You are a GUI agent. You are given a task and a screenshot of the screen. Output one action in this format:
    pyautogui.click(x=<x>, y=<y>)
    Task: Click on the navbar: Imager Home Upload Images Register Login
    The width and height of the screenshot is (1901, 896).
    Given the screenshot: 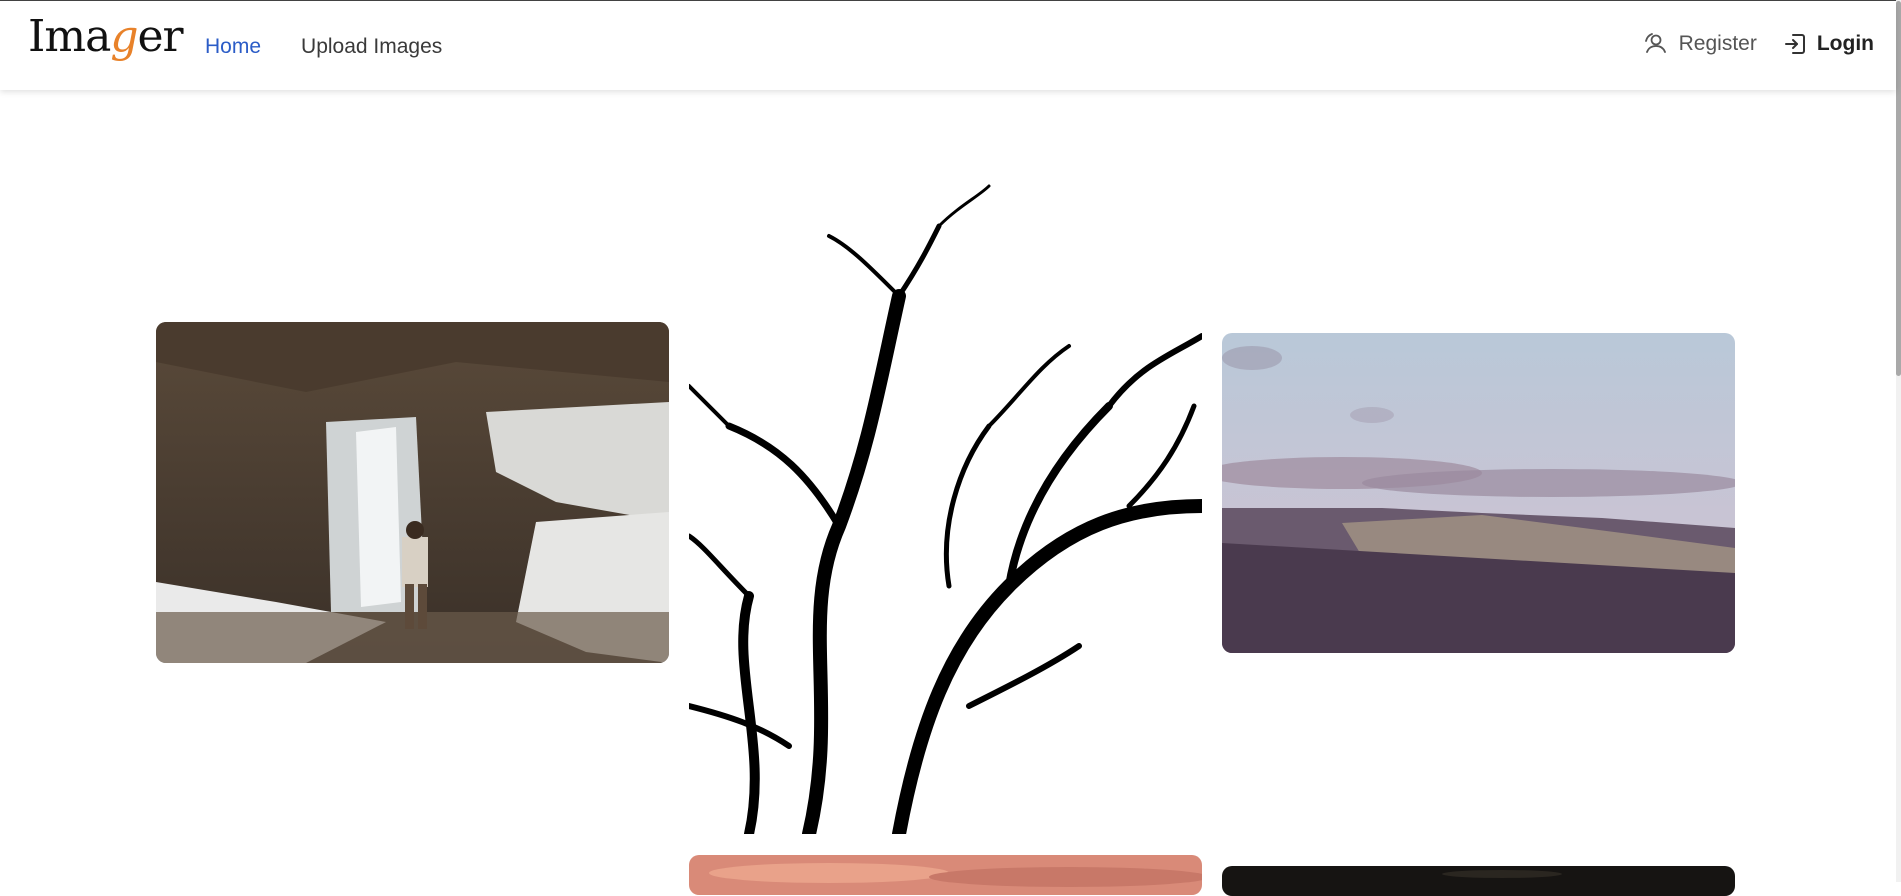 What is the action you would take?
    pyautogui.click(x=948, y=45)
    